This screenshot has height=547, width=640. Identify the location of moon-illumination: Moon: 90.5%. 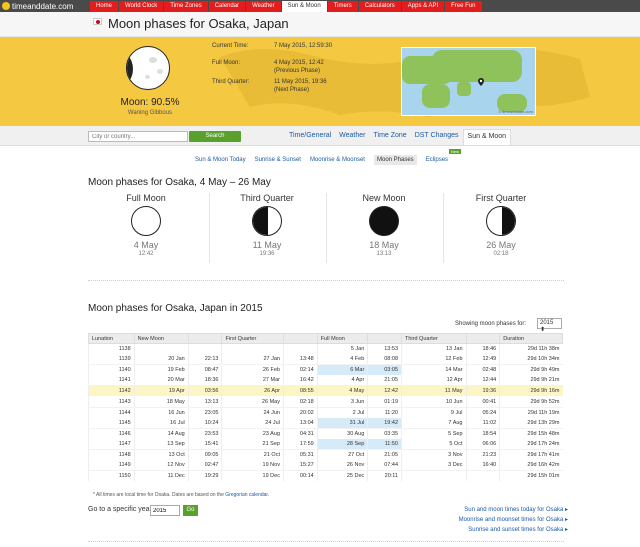
(150, 102).